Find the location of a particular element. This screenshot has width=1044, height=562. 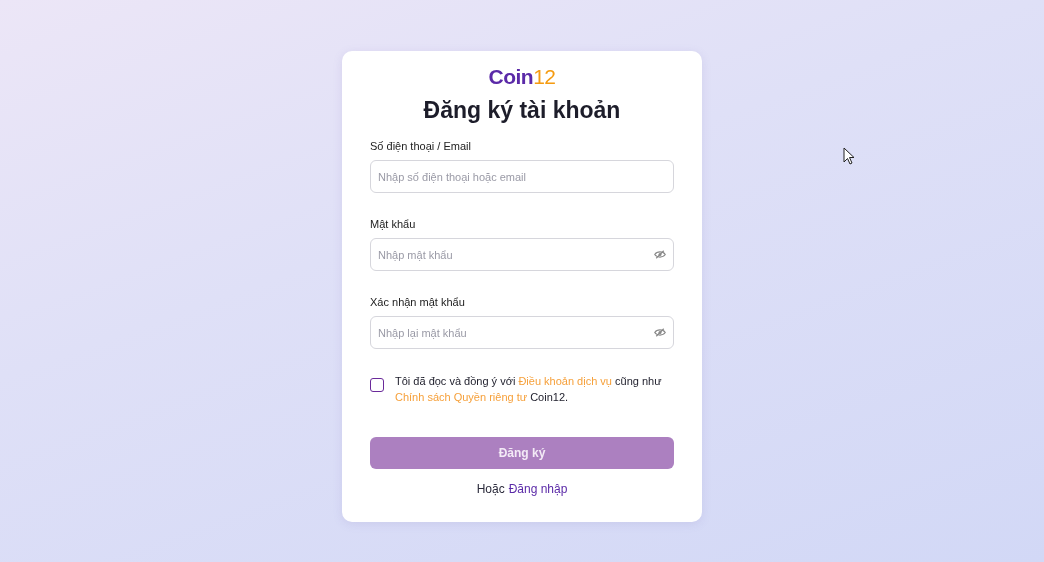

field-label: Xác nhận mật khẩu is located at coordinates (417, 302).